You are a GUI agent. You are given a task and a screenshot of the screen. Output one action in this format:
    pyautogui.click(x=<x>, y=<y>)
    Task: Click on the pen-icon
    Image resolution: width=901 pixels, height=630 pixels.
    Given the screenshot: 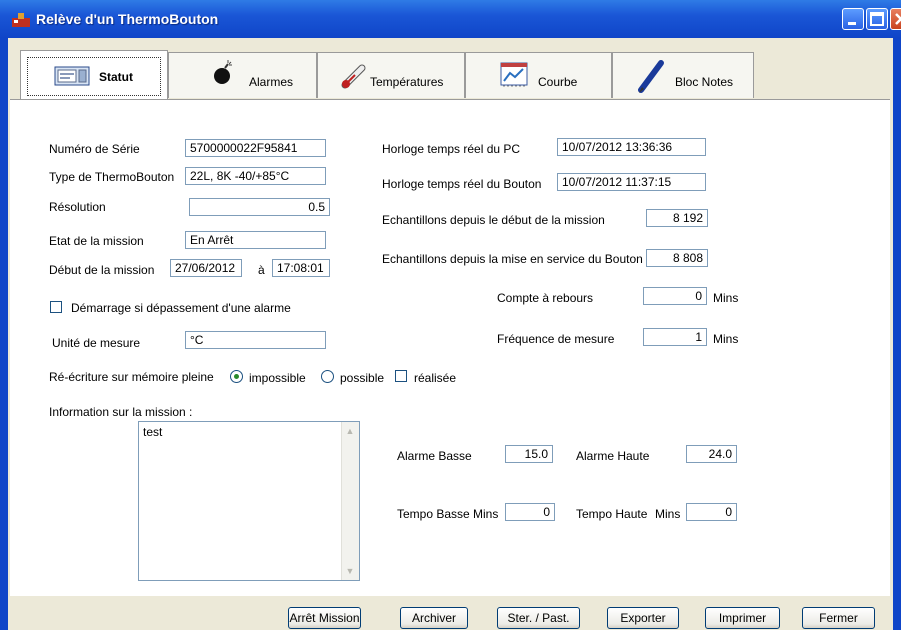 What is the action you would take?
    pyautogui.click(x=651, y=76)
    